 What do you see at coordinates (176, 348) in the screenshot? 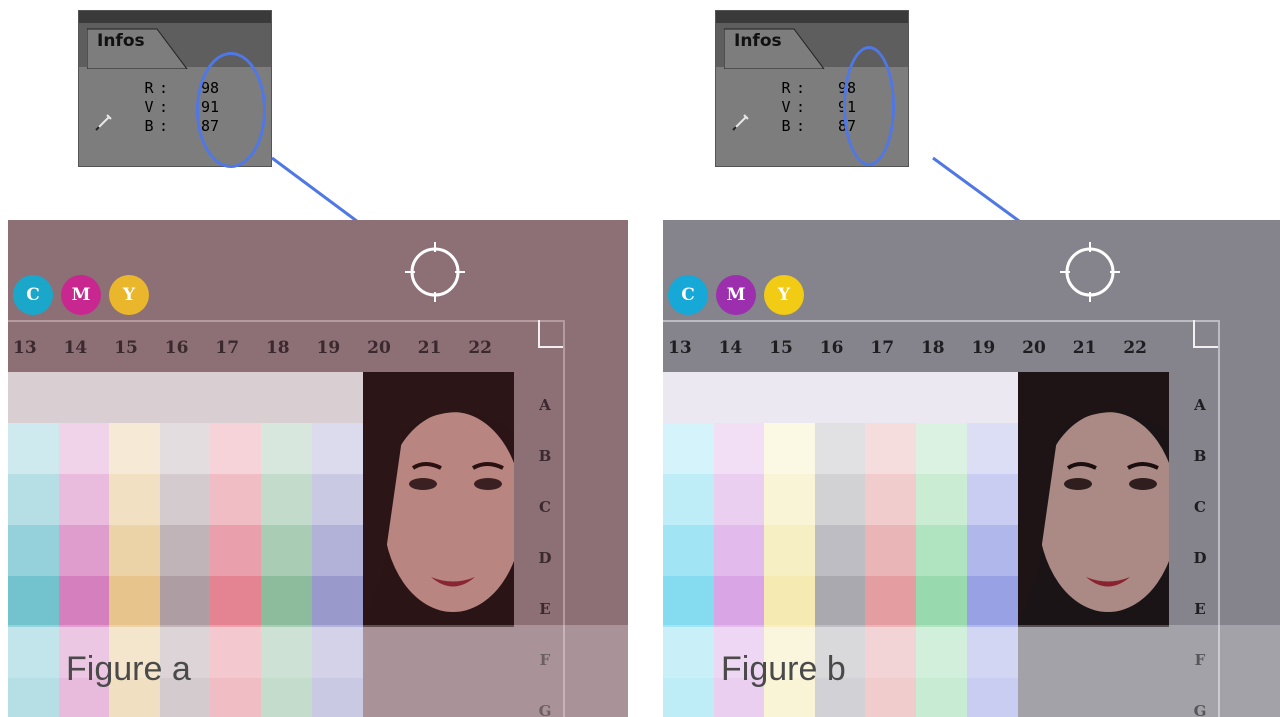
I see `column-number: 16` at bounding box center [176, 348].